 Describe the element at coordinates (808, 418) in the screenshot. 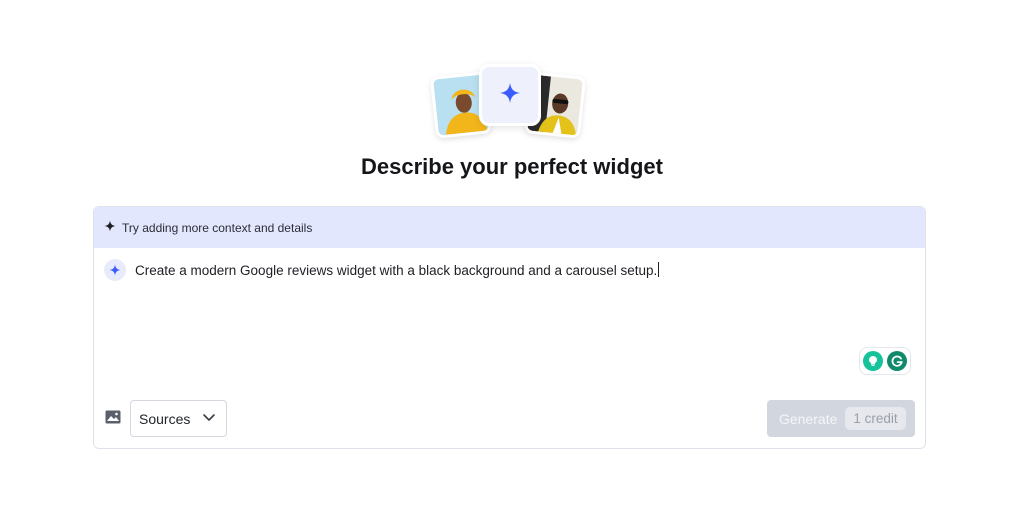

I see `generate-label: Generate` at that location.